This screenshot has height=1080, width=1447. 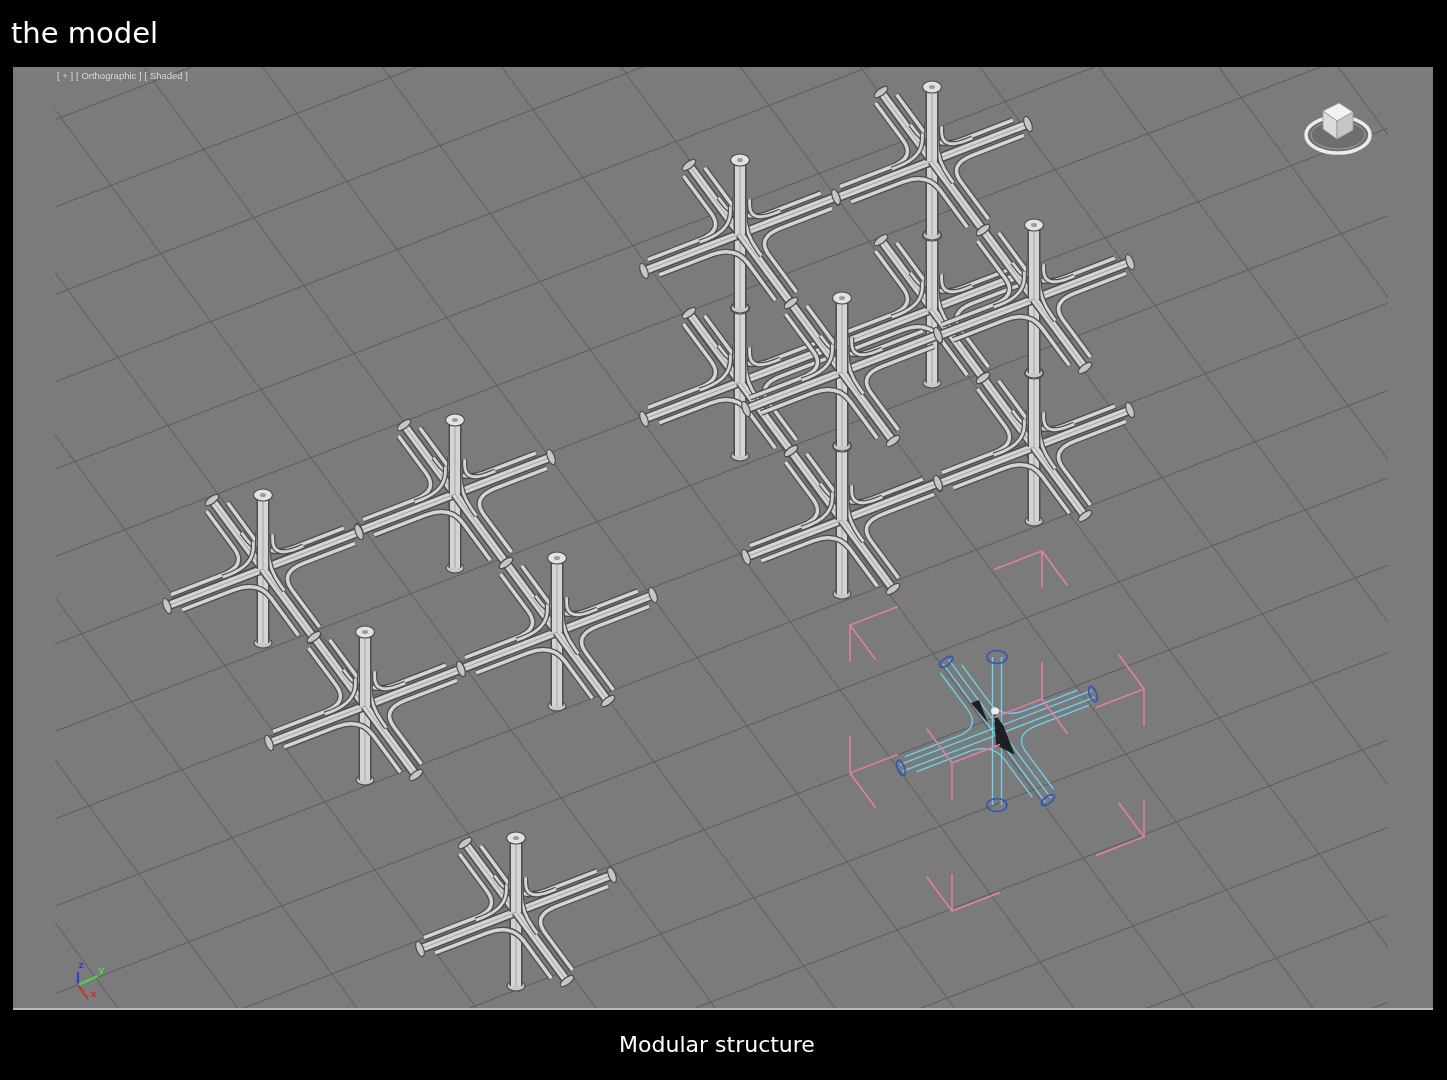 I want to click on viewport-menu: [ Orthographic ], so click(x=109, y=76).